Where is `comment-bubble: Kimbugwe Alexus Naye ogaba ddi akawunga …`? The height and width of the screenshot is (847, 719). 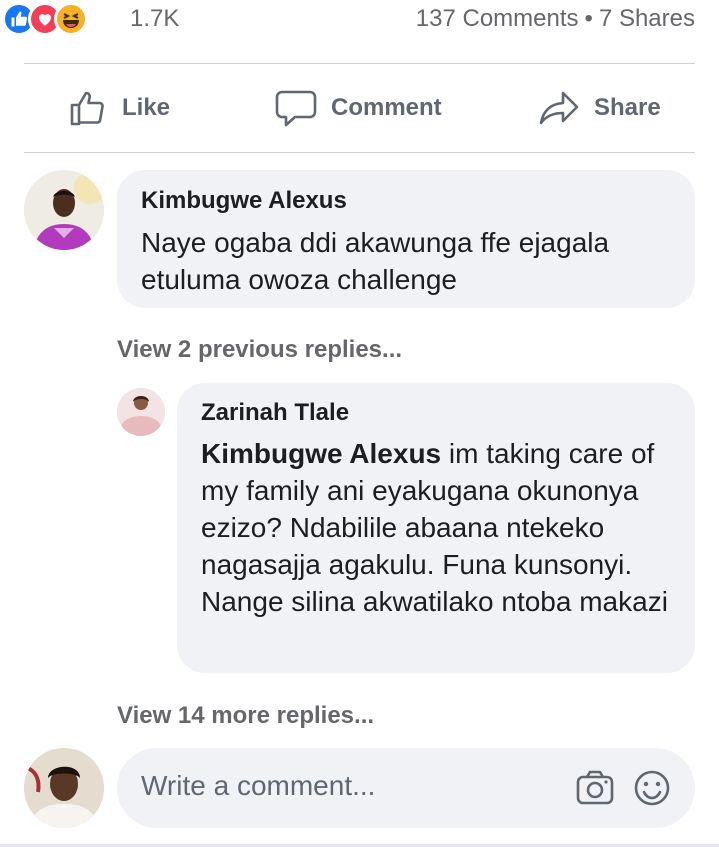
comment-bubble: Kimbugwe Alexus Naye ogaba ddi akawunga … is located at coordinates (406, 239).